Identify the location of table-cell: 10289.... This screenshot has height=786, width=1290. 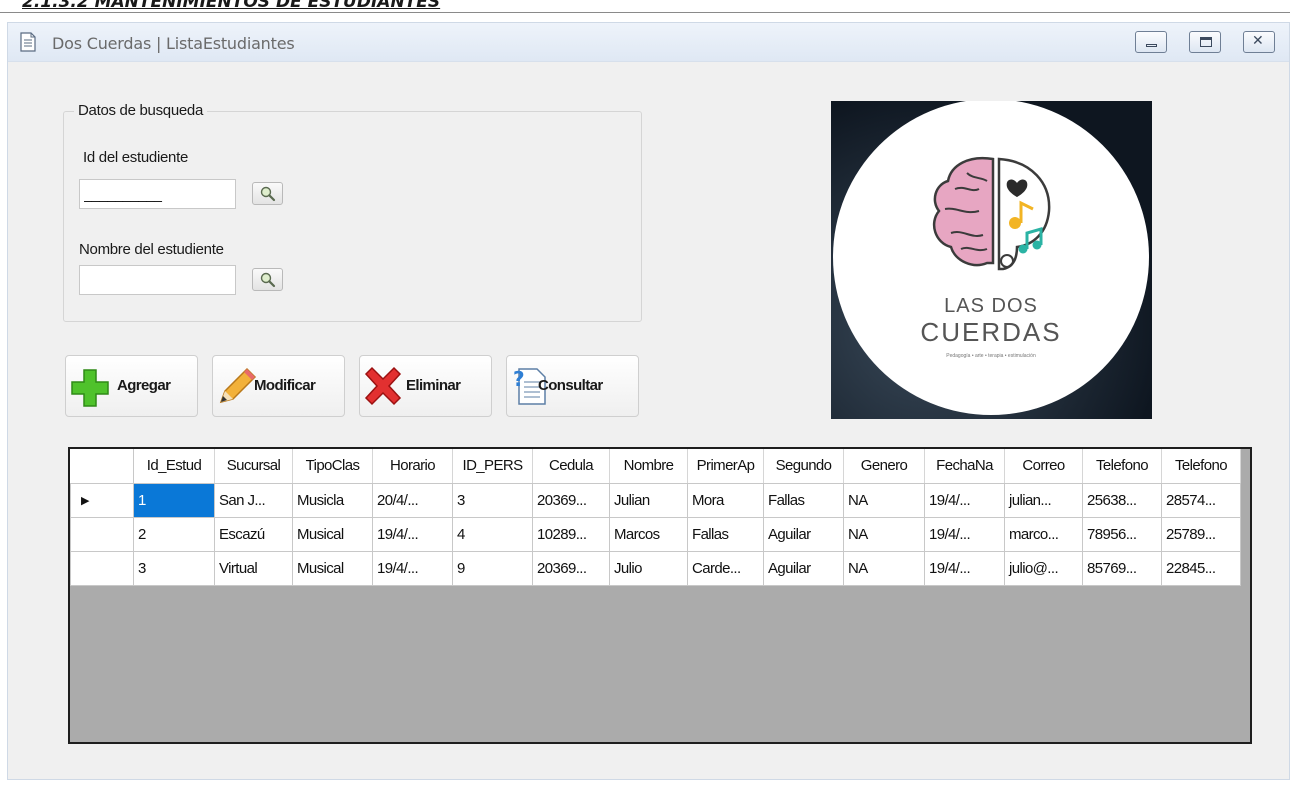
(571, 534).